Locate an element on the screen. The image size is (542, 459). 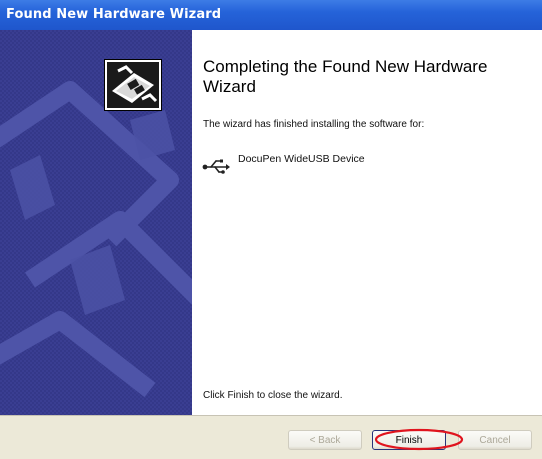
closing-text: Click Finish to close the wizard. is located at coordinates (273, 395).